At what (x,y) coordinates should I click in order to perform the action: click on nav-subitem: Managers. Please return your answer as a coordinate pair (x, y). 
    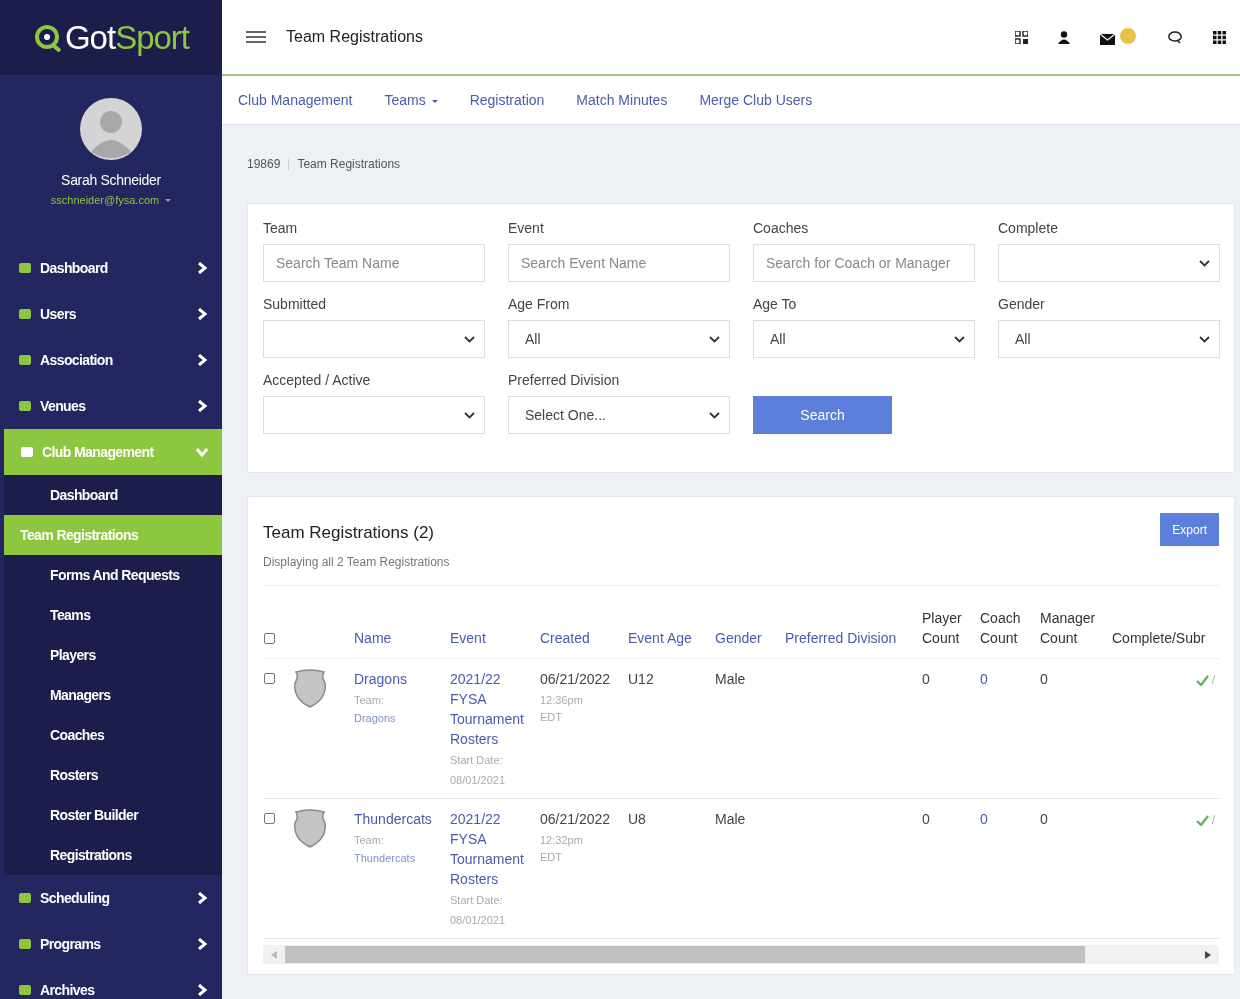
    Looking at the image, I should click on (113, 695).